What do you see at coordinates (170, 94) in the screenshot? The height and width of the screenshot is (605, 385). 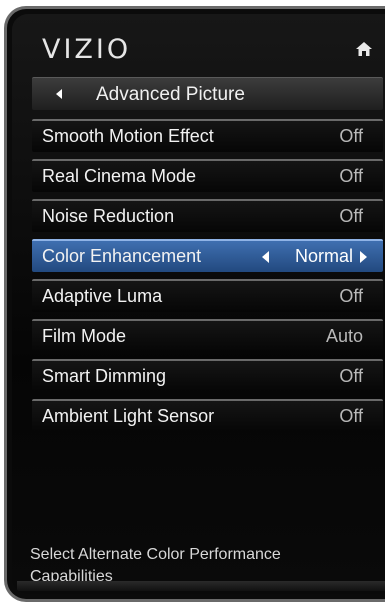 I see `submenu-title: Advanced Picture` at bounding box center [170, 94].